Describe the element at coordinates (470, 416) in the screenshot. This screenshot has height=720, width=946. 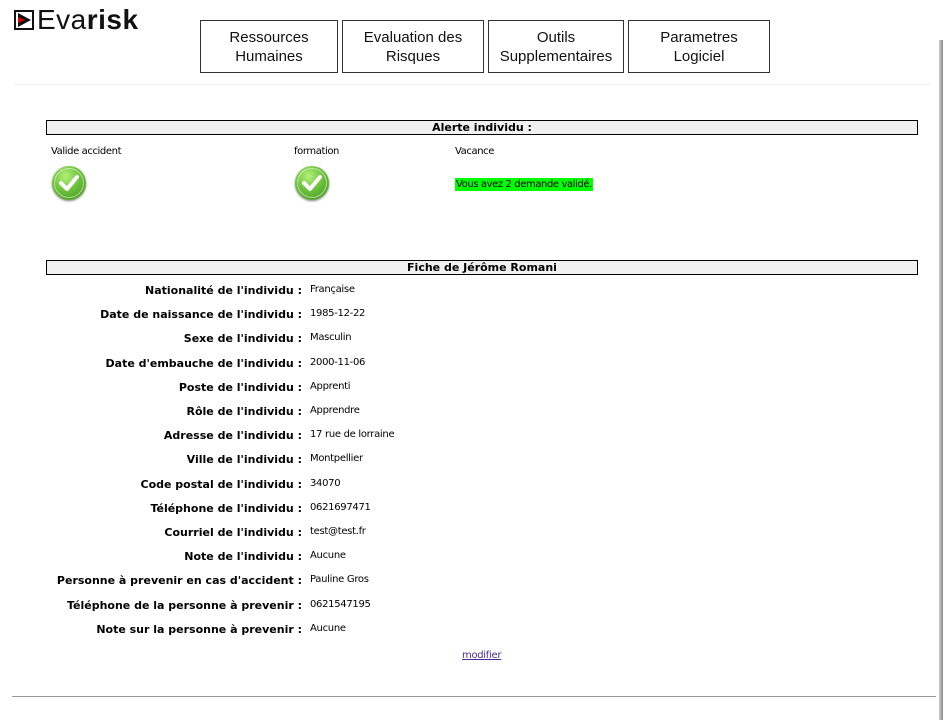
I see `table-row: Rôle de l'individu : Apprendre` at that location.